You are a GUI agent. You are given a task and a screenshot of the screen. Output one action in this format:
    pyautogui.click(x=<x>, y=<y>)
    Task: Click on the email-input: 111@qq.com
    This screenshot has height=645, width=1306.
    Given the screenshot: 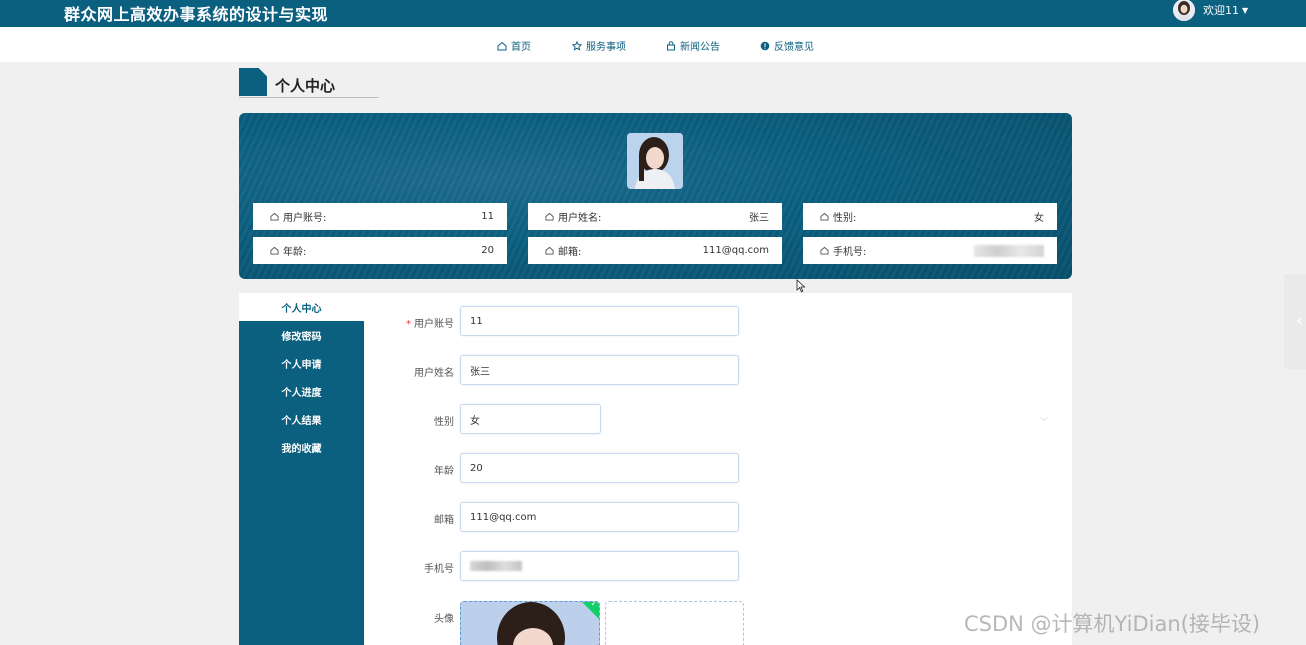 What is the action you would take?
    pyautogui.click(x=599, y=517)
    